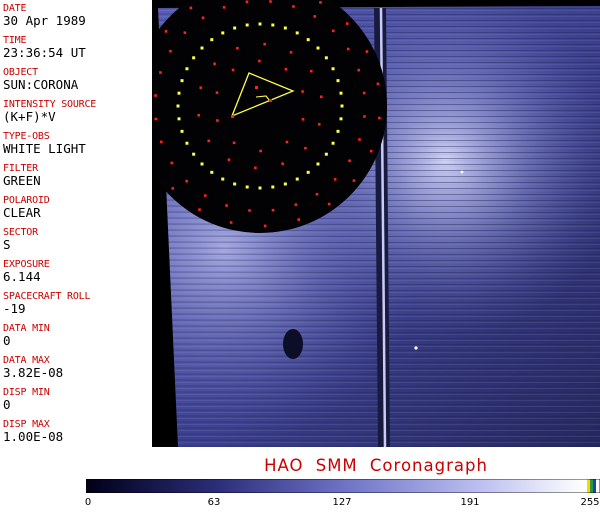 The image size is (600, 512). Describe the element at coordinates (77, 303) in the screenshot. I see `field-spacecraft-roll: SPACECRAFT ROLL -19` at that location.